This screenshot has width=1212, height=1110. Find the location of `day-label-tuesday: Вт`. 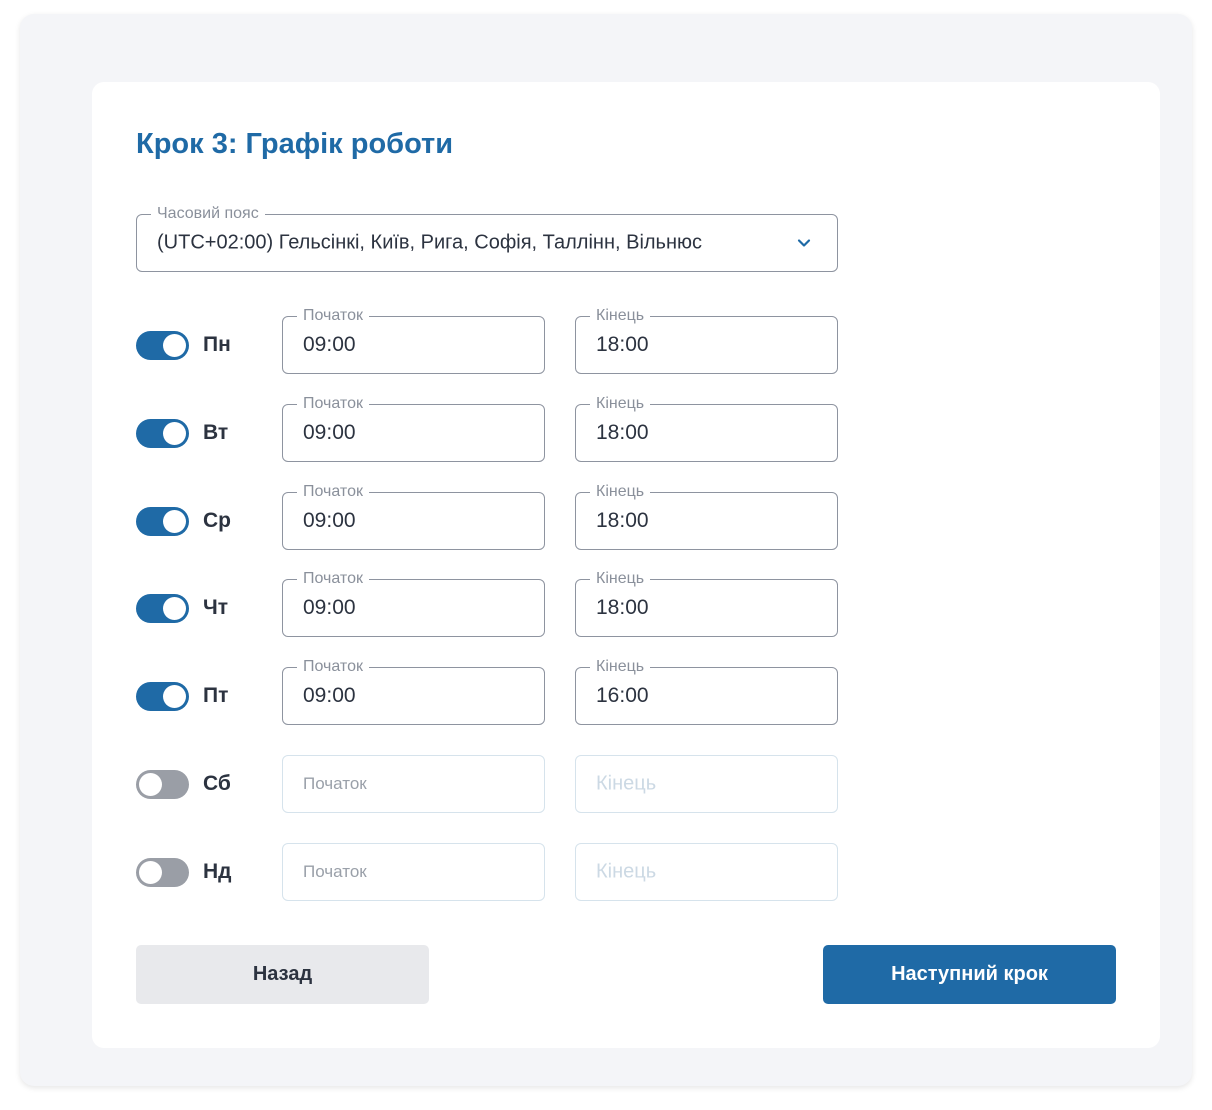

day-label-tuesday: Вт is located at coordinates (216, 432).